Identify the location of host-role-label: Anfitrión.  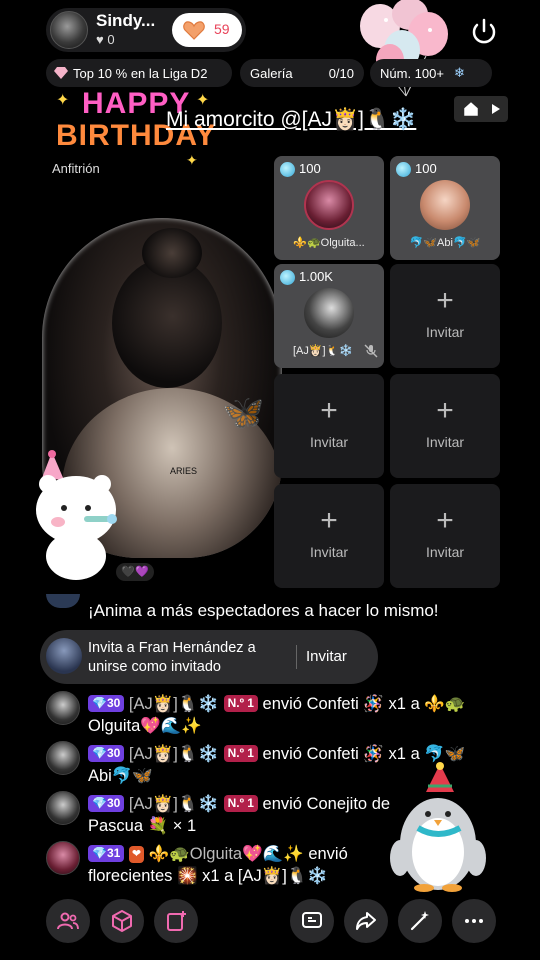
(76, 168).